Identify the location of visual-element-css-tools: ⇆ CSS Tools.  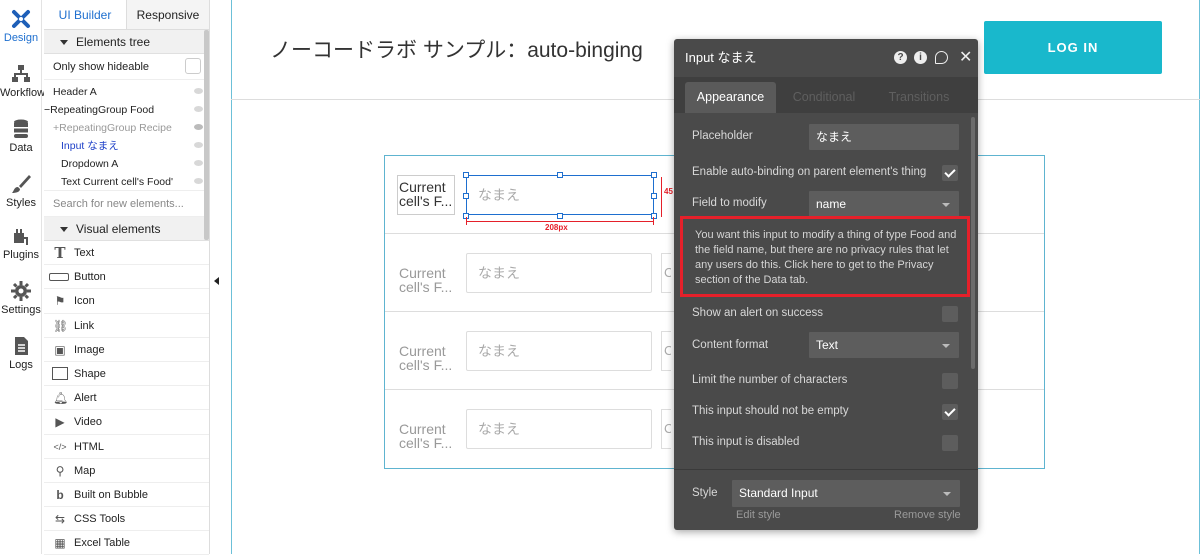
(126, 519).